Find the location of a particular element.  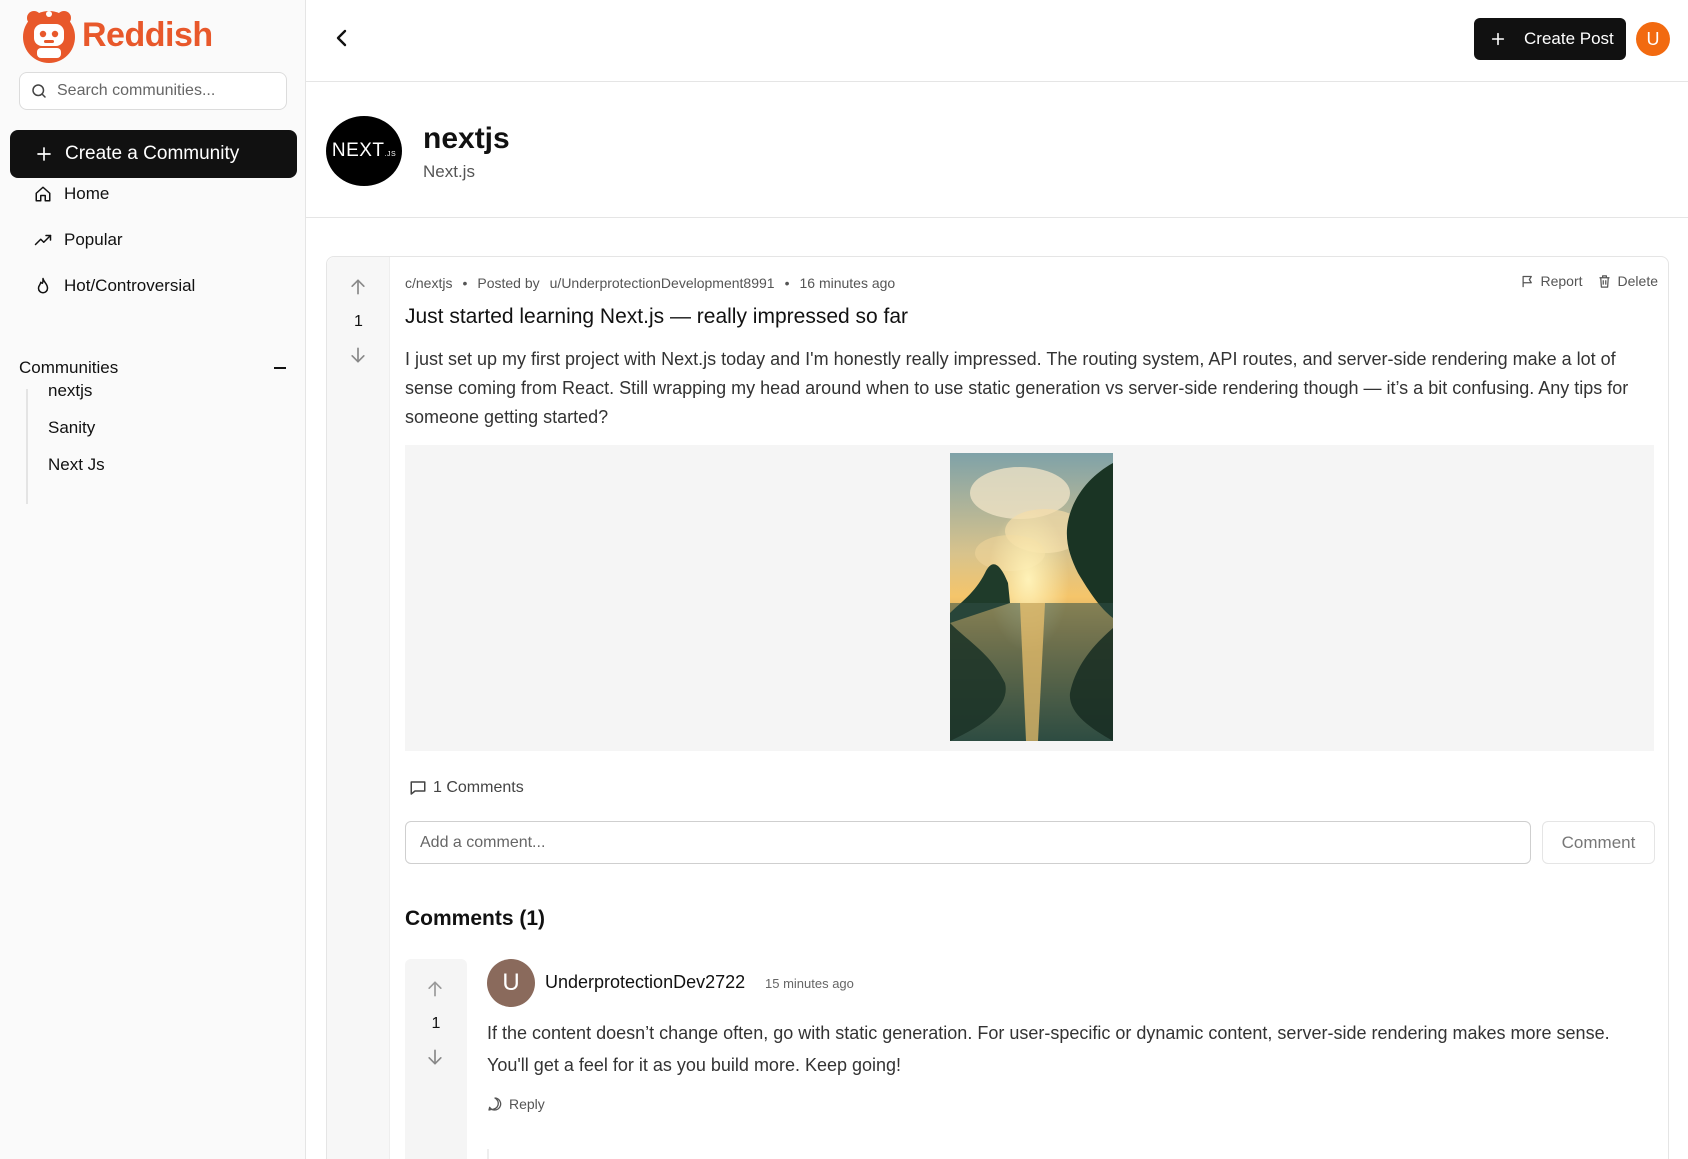

home-icon is located at coordinates (43, 194).